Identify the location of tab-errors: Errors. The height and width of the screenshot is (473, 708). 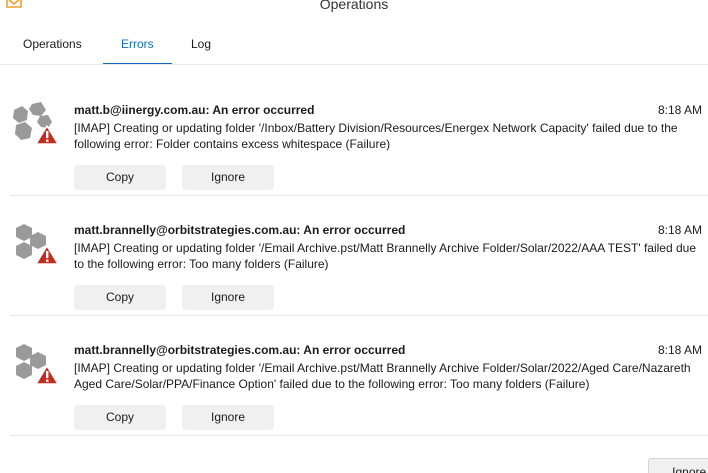
(137, 51).